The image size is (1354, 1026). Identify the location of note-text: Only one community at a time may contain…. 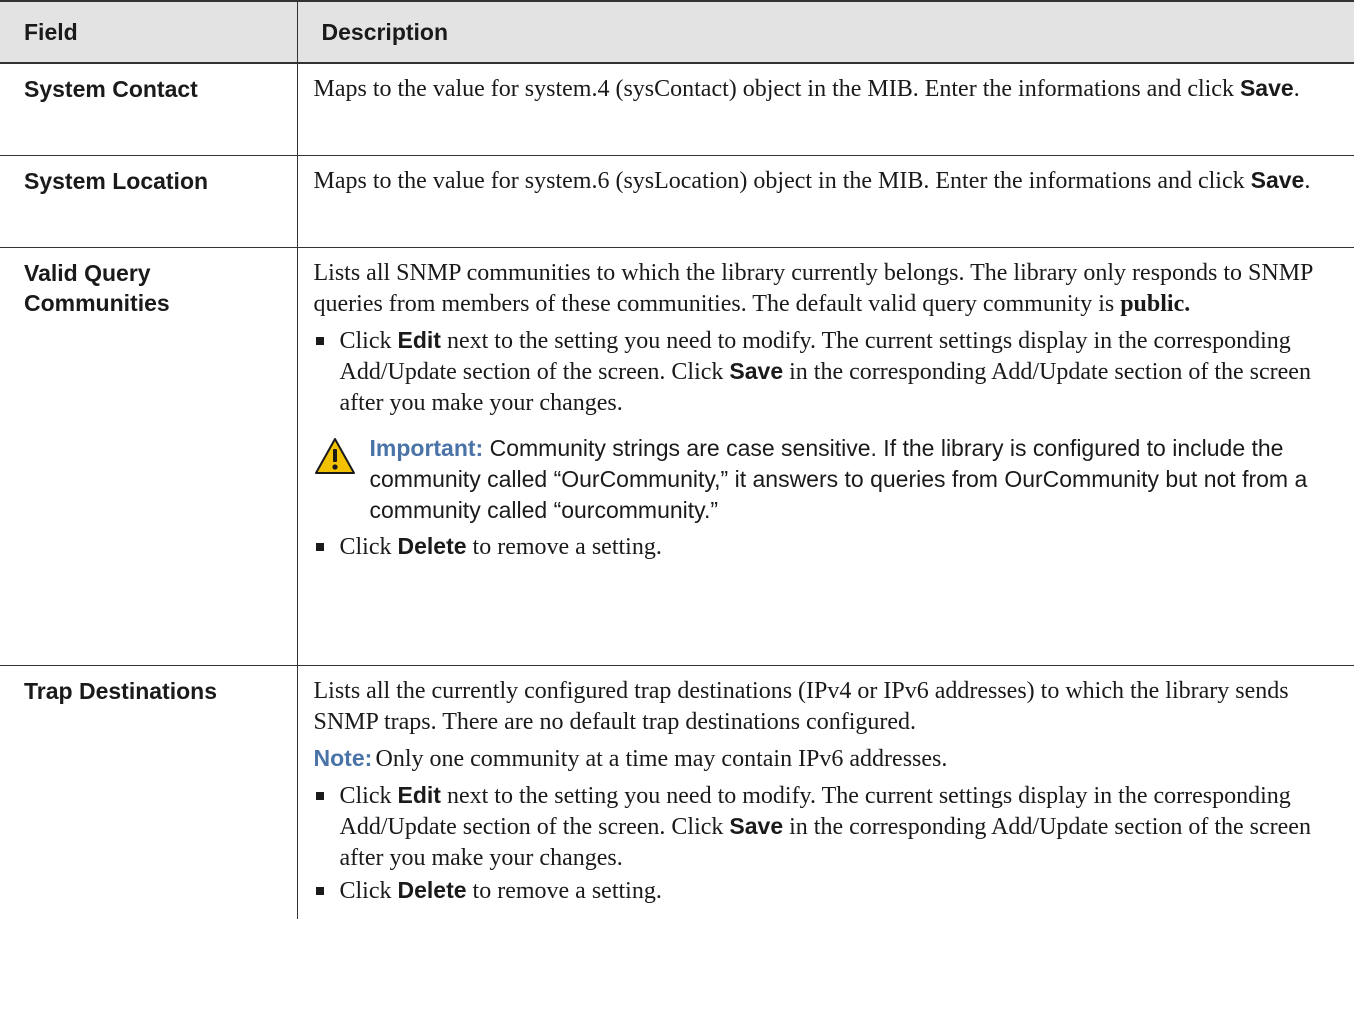
(661, 758).